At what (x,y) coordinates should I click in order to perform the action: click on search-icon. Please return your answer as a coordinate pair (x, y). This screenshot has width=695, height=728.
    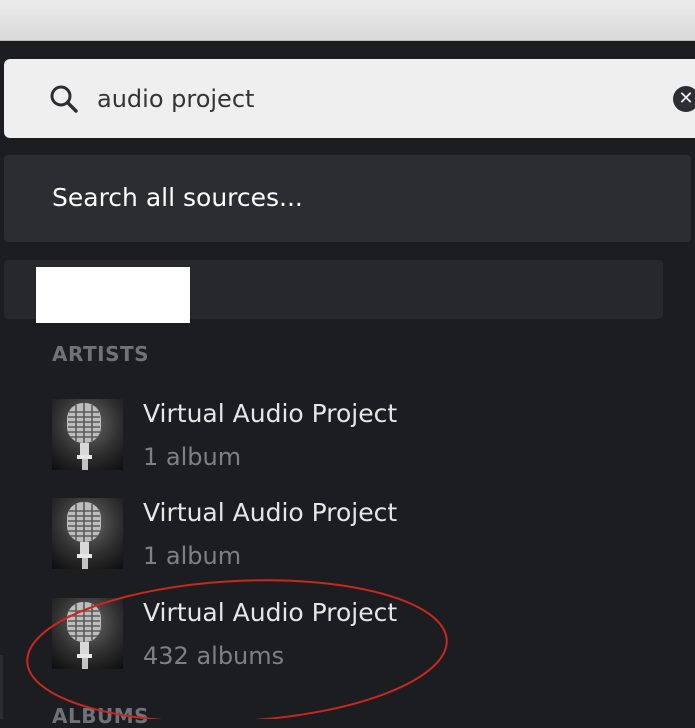
    Looking at the image, I should click on (64, 99).